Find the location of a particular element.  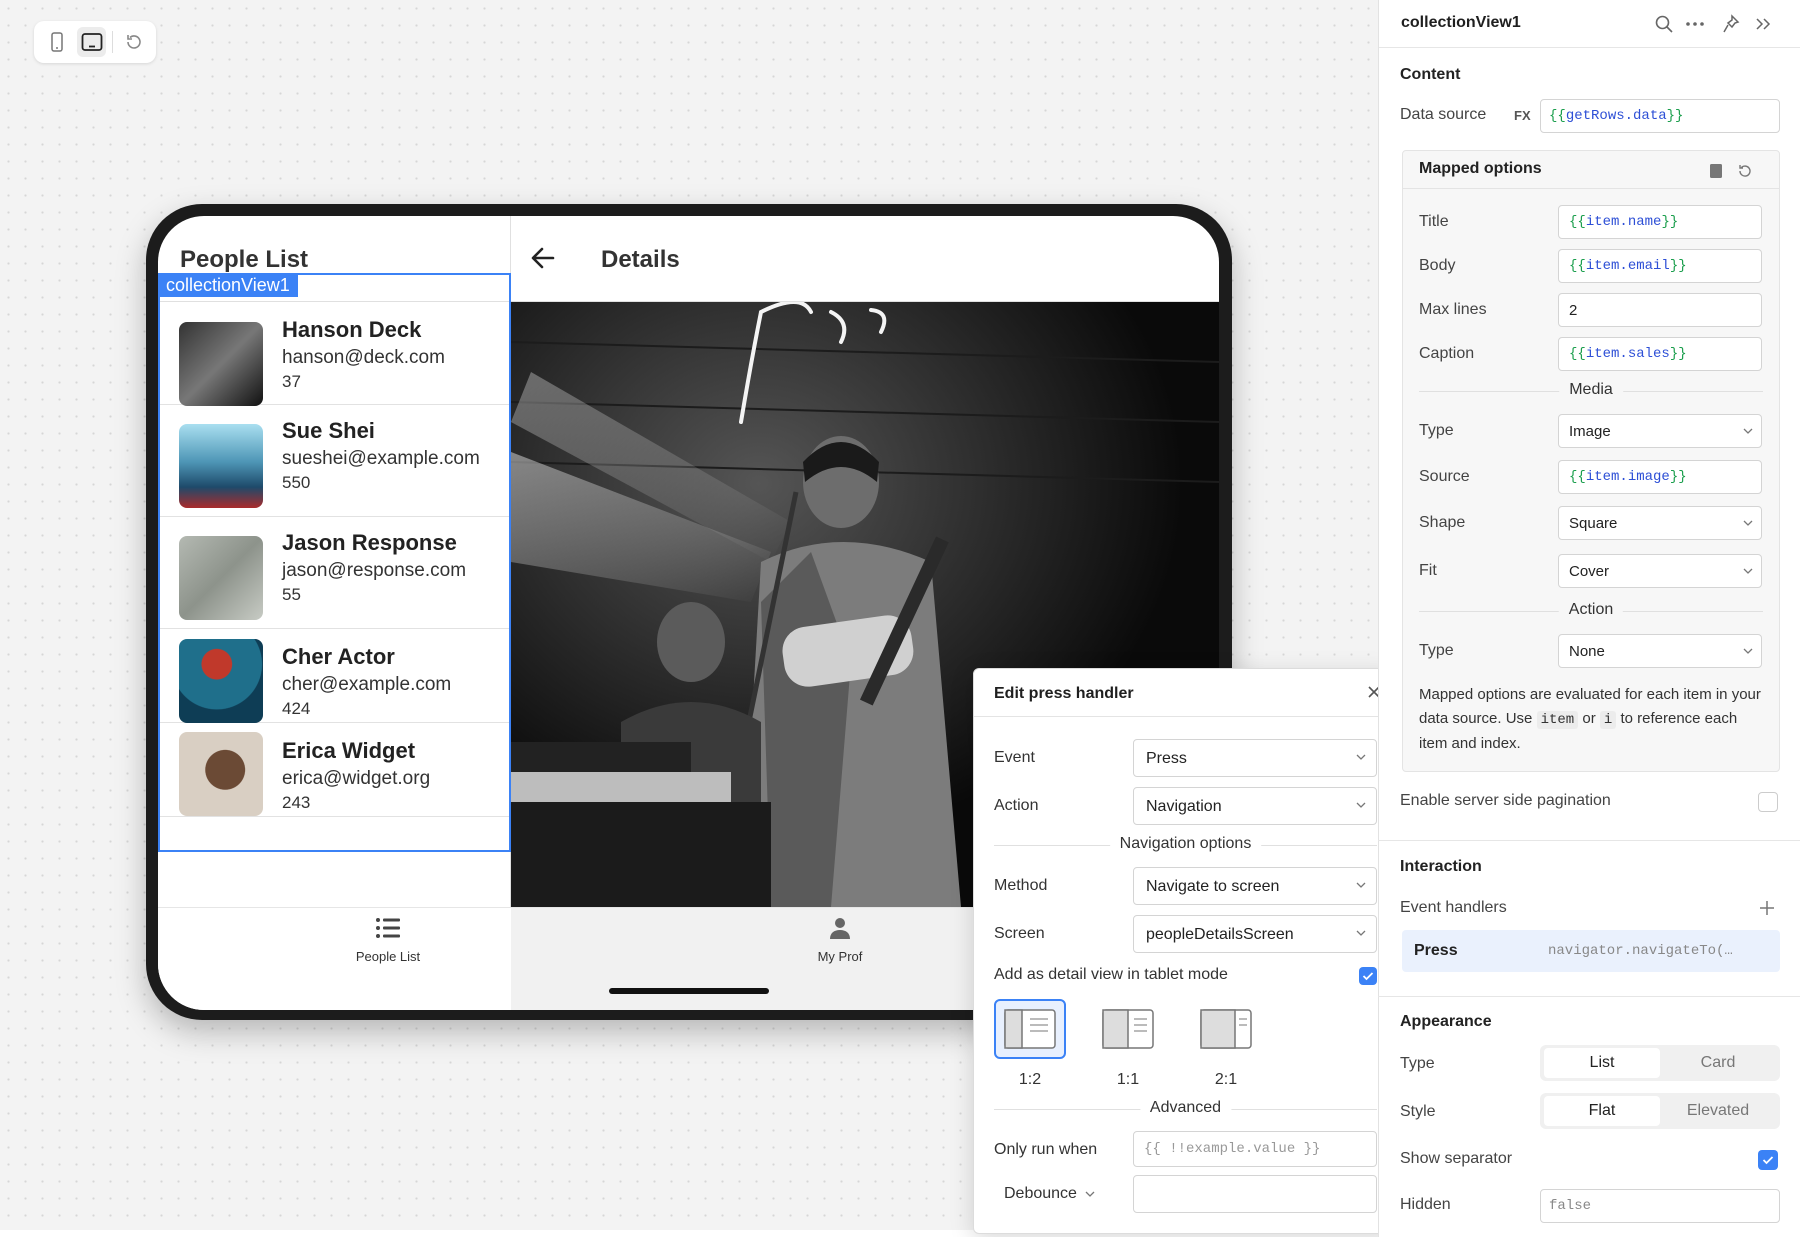

body-label: Body is located at coordinates (1437, 265).